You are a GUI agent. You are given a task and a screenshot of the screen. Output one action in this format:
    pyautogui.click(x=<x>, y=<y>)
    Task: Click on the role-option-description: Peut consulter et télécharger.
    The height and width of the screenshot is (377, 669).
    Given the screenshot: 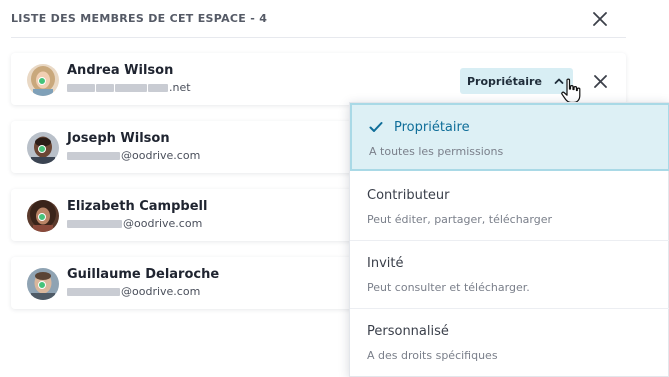 What is the action you would take?
    pyautogui.click(x=448, y=287)
    